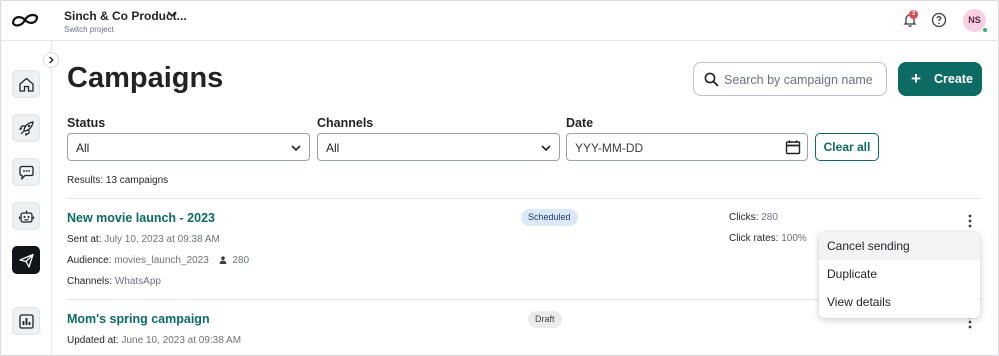 The width and height of the screenshot is (999, 356). Describe the element at coordinates (241, 260) in the screenshot. I see `audience-count: 280` at that location.